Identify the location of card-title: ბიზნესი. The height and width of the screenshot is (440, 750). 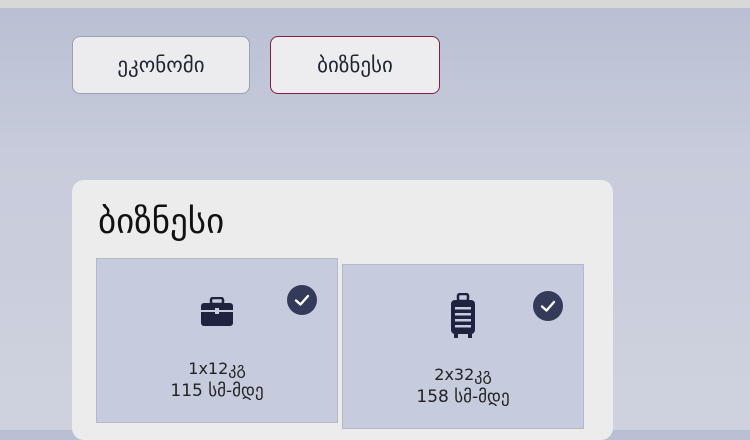
(161, 222).